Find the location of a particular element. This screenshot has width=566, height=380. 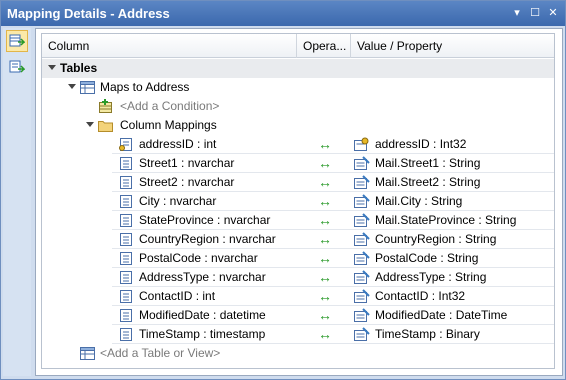

column-header: Column is located at coordinates (169, 46).